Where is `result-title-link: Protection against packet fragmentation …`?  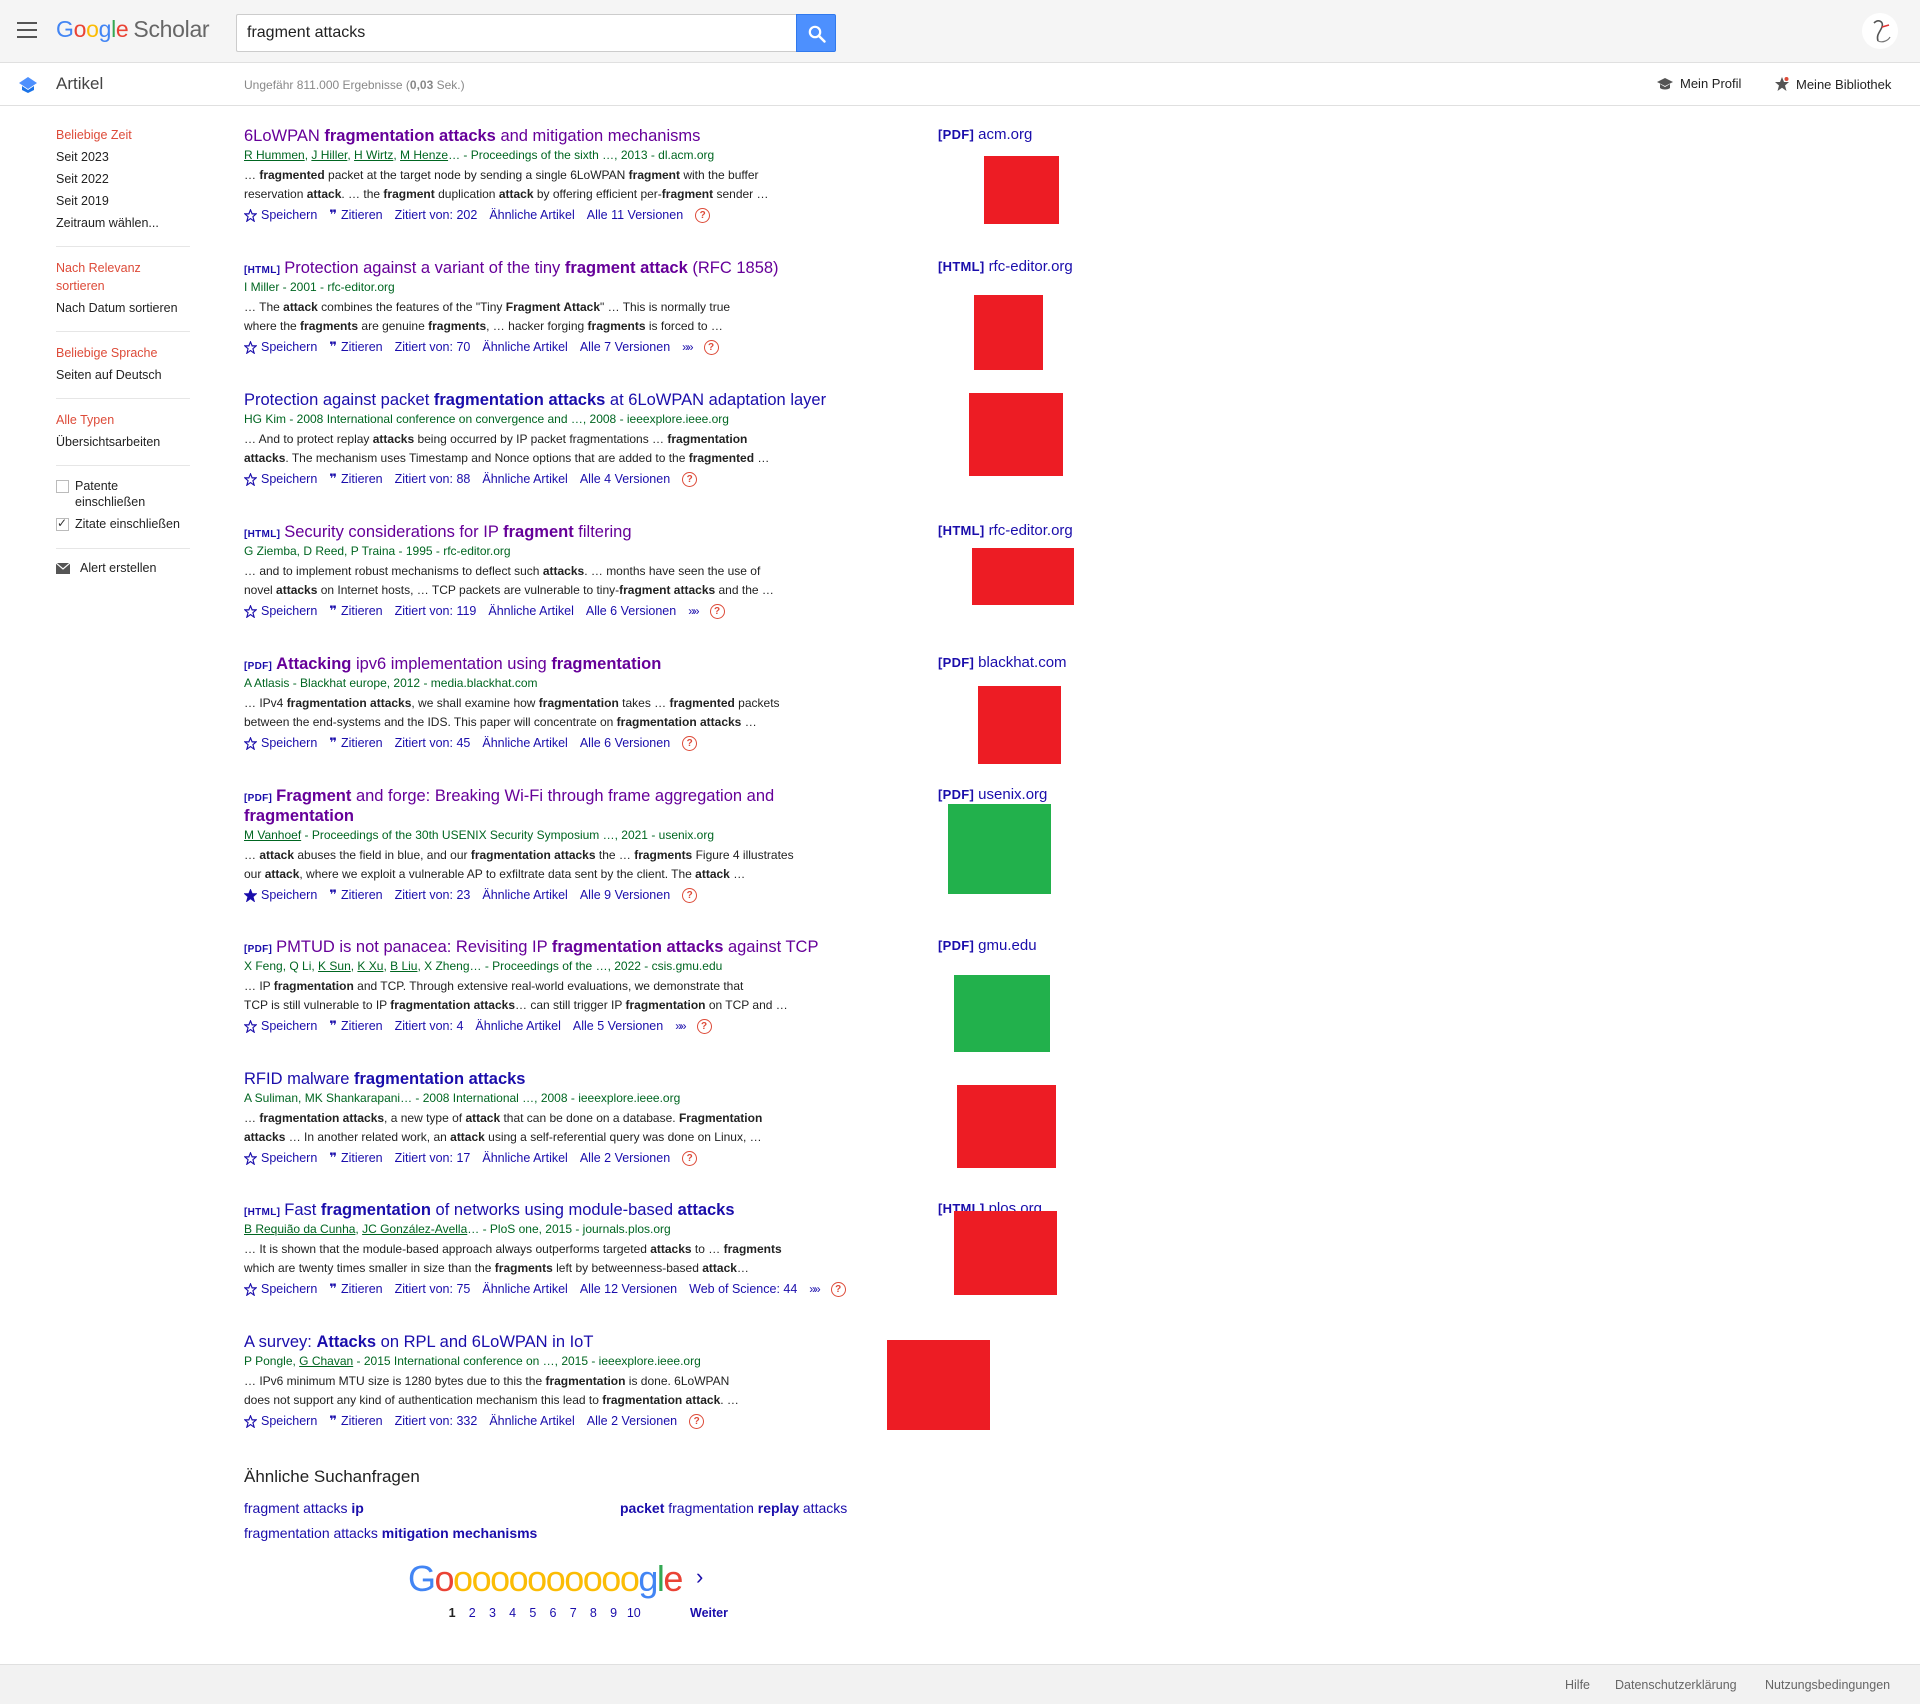 result-title-link: Protection against packet fragmentation … is located at coordinates (535, 400).